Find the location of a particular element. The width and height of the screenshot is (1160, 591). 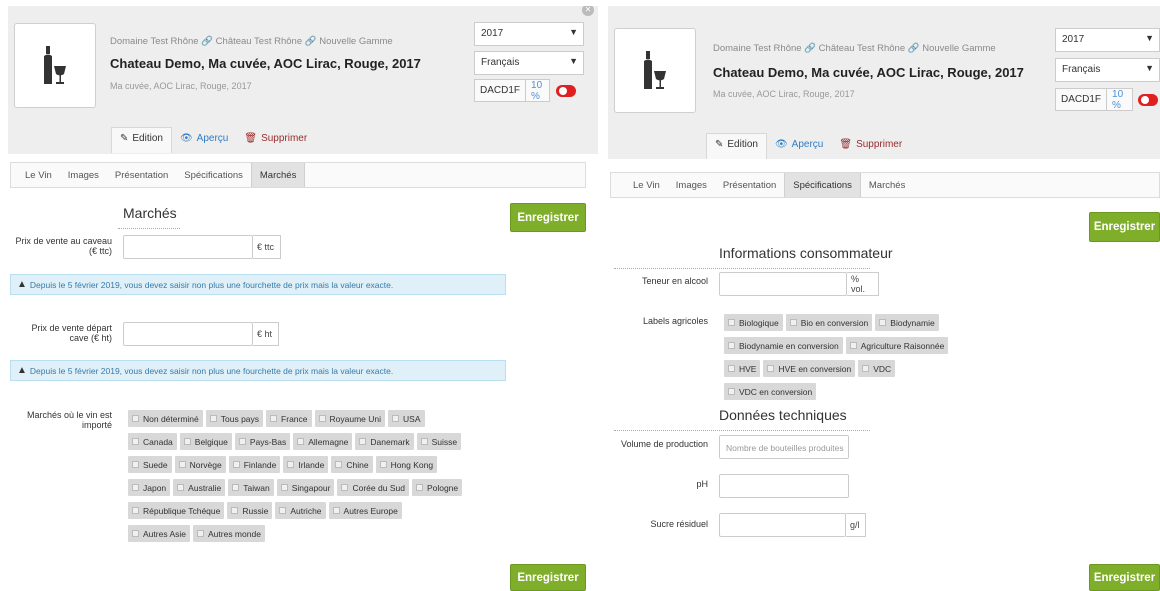

agri-labels-label: Labels agricoles is located at coordinates (675, 321).